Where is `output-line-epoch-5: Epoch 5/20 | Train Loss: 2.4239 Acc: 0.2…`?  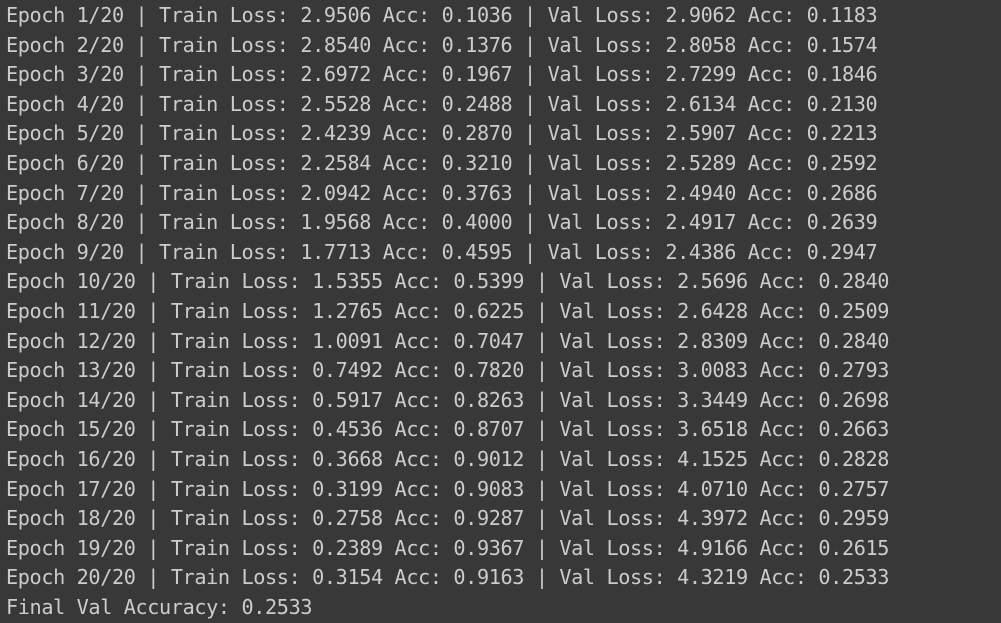 output-line-epoch-5: Epoch 5/20 | Train Loss: 2.4239 Acc: 0.2… is located at coordinates (442, 133).